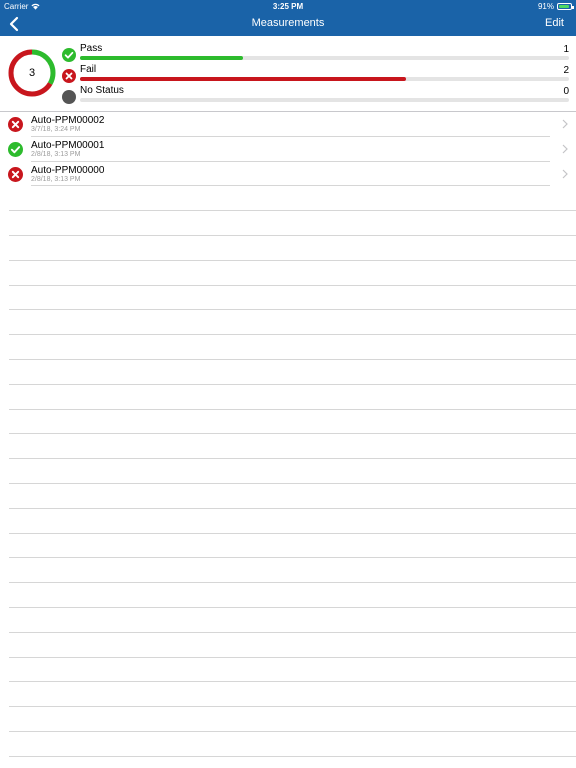 The image size is (576, 768). Describe the element at coordinates (68, 145) in the screenshot. I see `measurement-name: Auto-PPM00001` at that location.